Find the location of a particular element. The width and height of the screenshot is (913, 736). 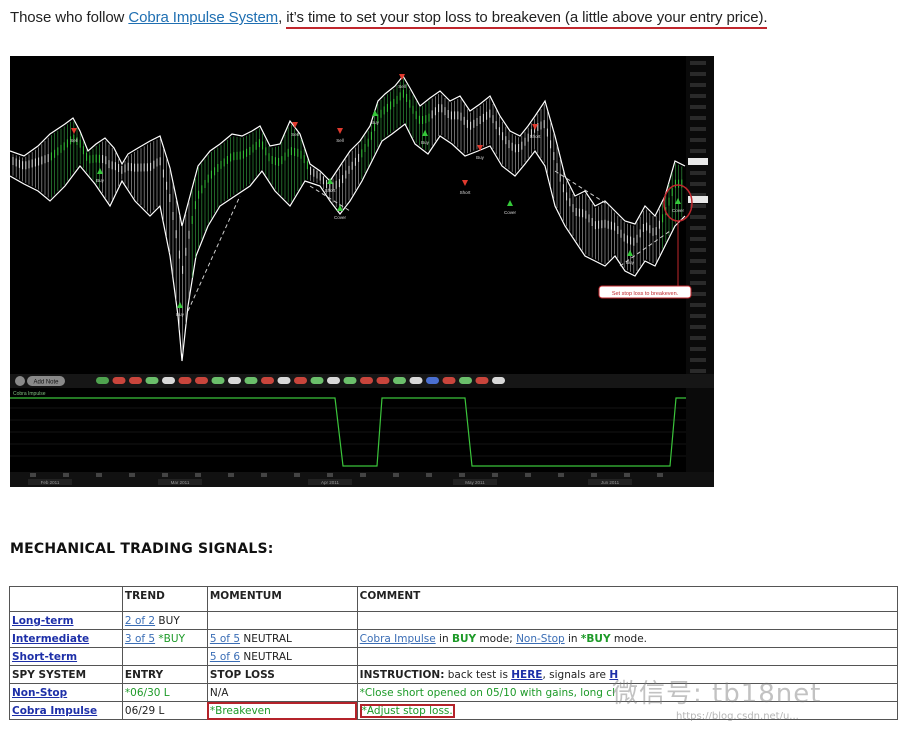

here-link: HERE is located at coordinates (526, 675).